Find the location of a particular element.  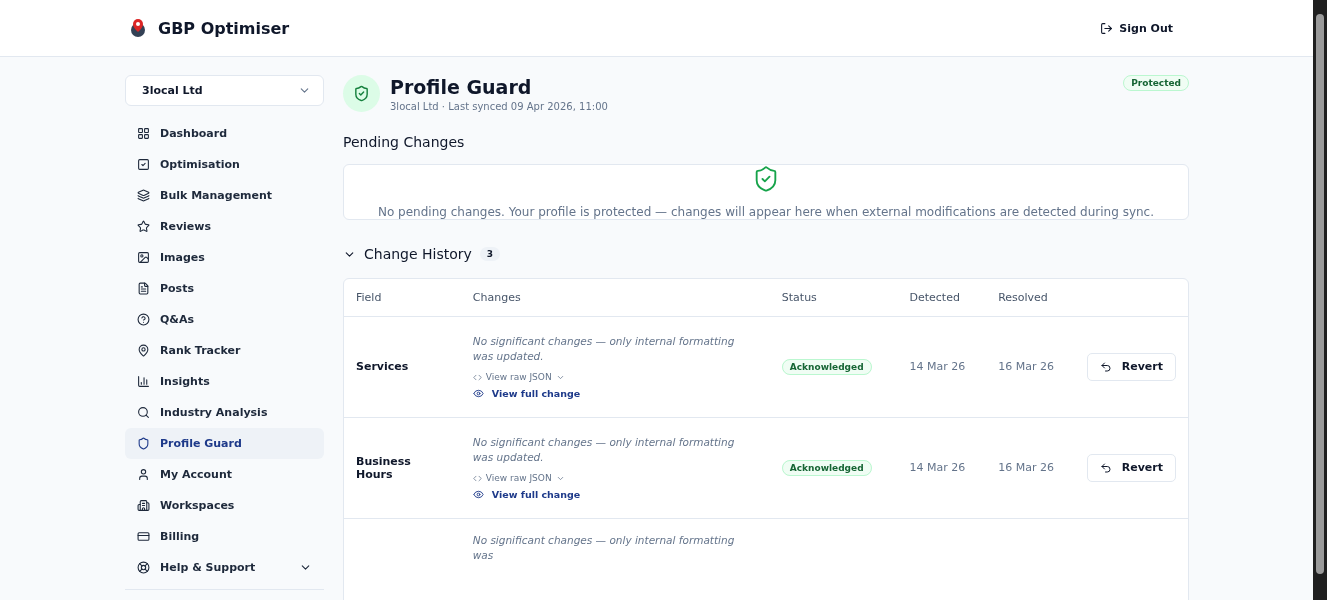

checkbox-icon is located at coordinates (143, 164).